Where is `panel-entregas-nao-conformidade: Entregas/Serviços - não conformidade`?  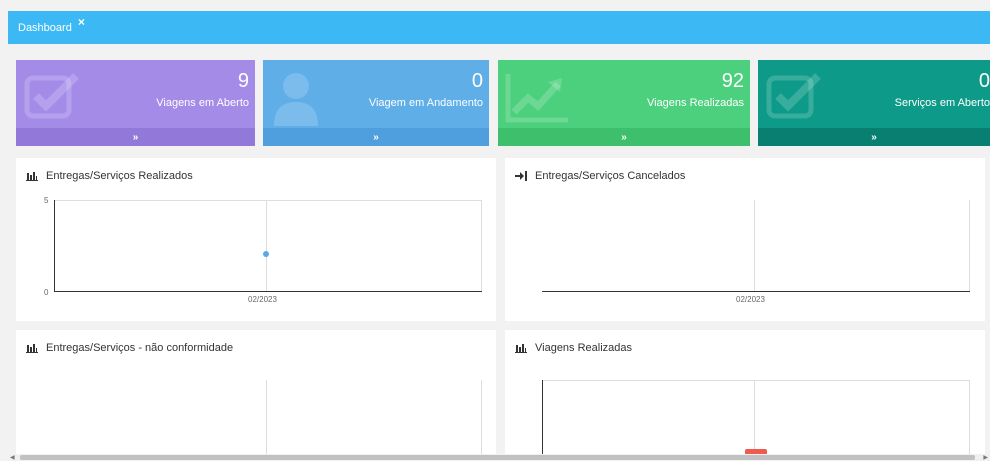 panel-entregas-nao-conformidade: Entregas/Serviços - não conformidade is located at coordinates (256, 392).